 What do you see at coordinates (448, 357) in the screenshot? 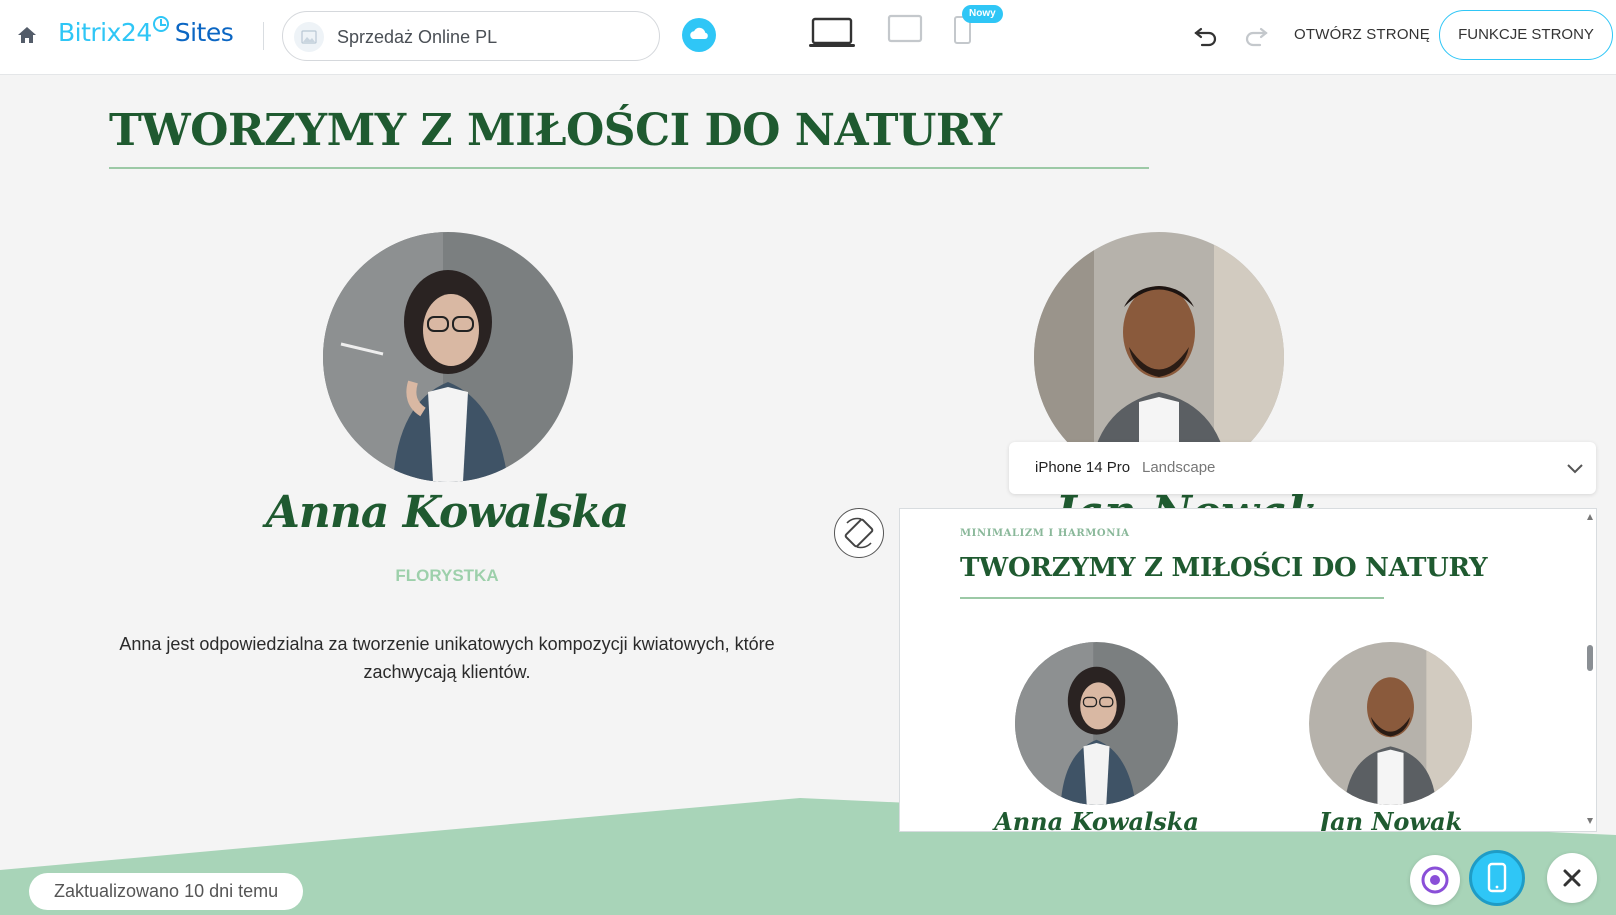
I see `avatar-anna` at bounding box center [448, 357].